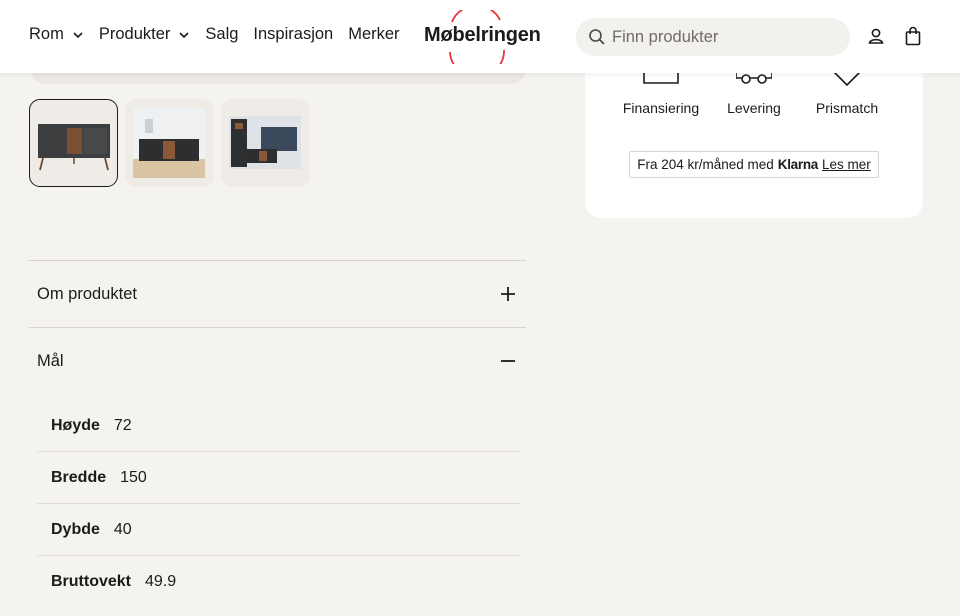 This screenshot has width=960, height=616. What do you see at coordinates (661, 108) in the screenshot?
I see `usp-label: Finansiering` at bounding box center [661, 108].